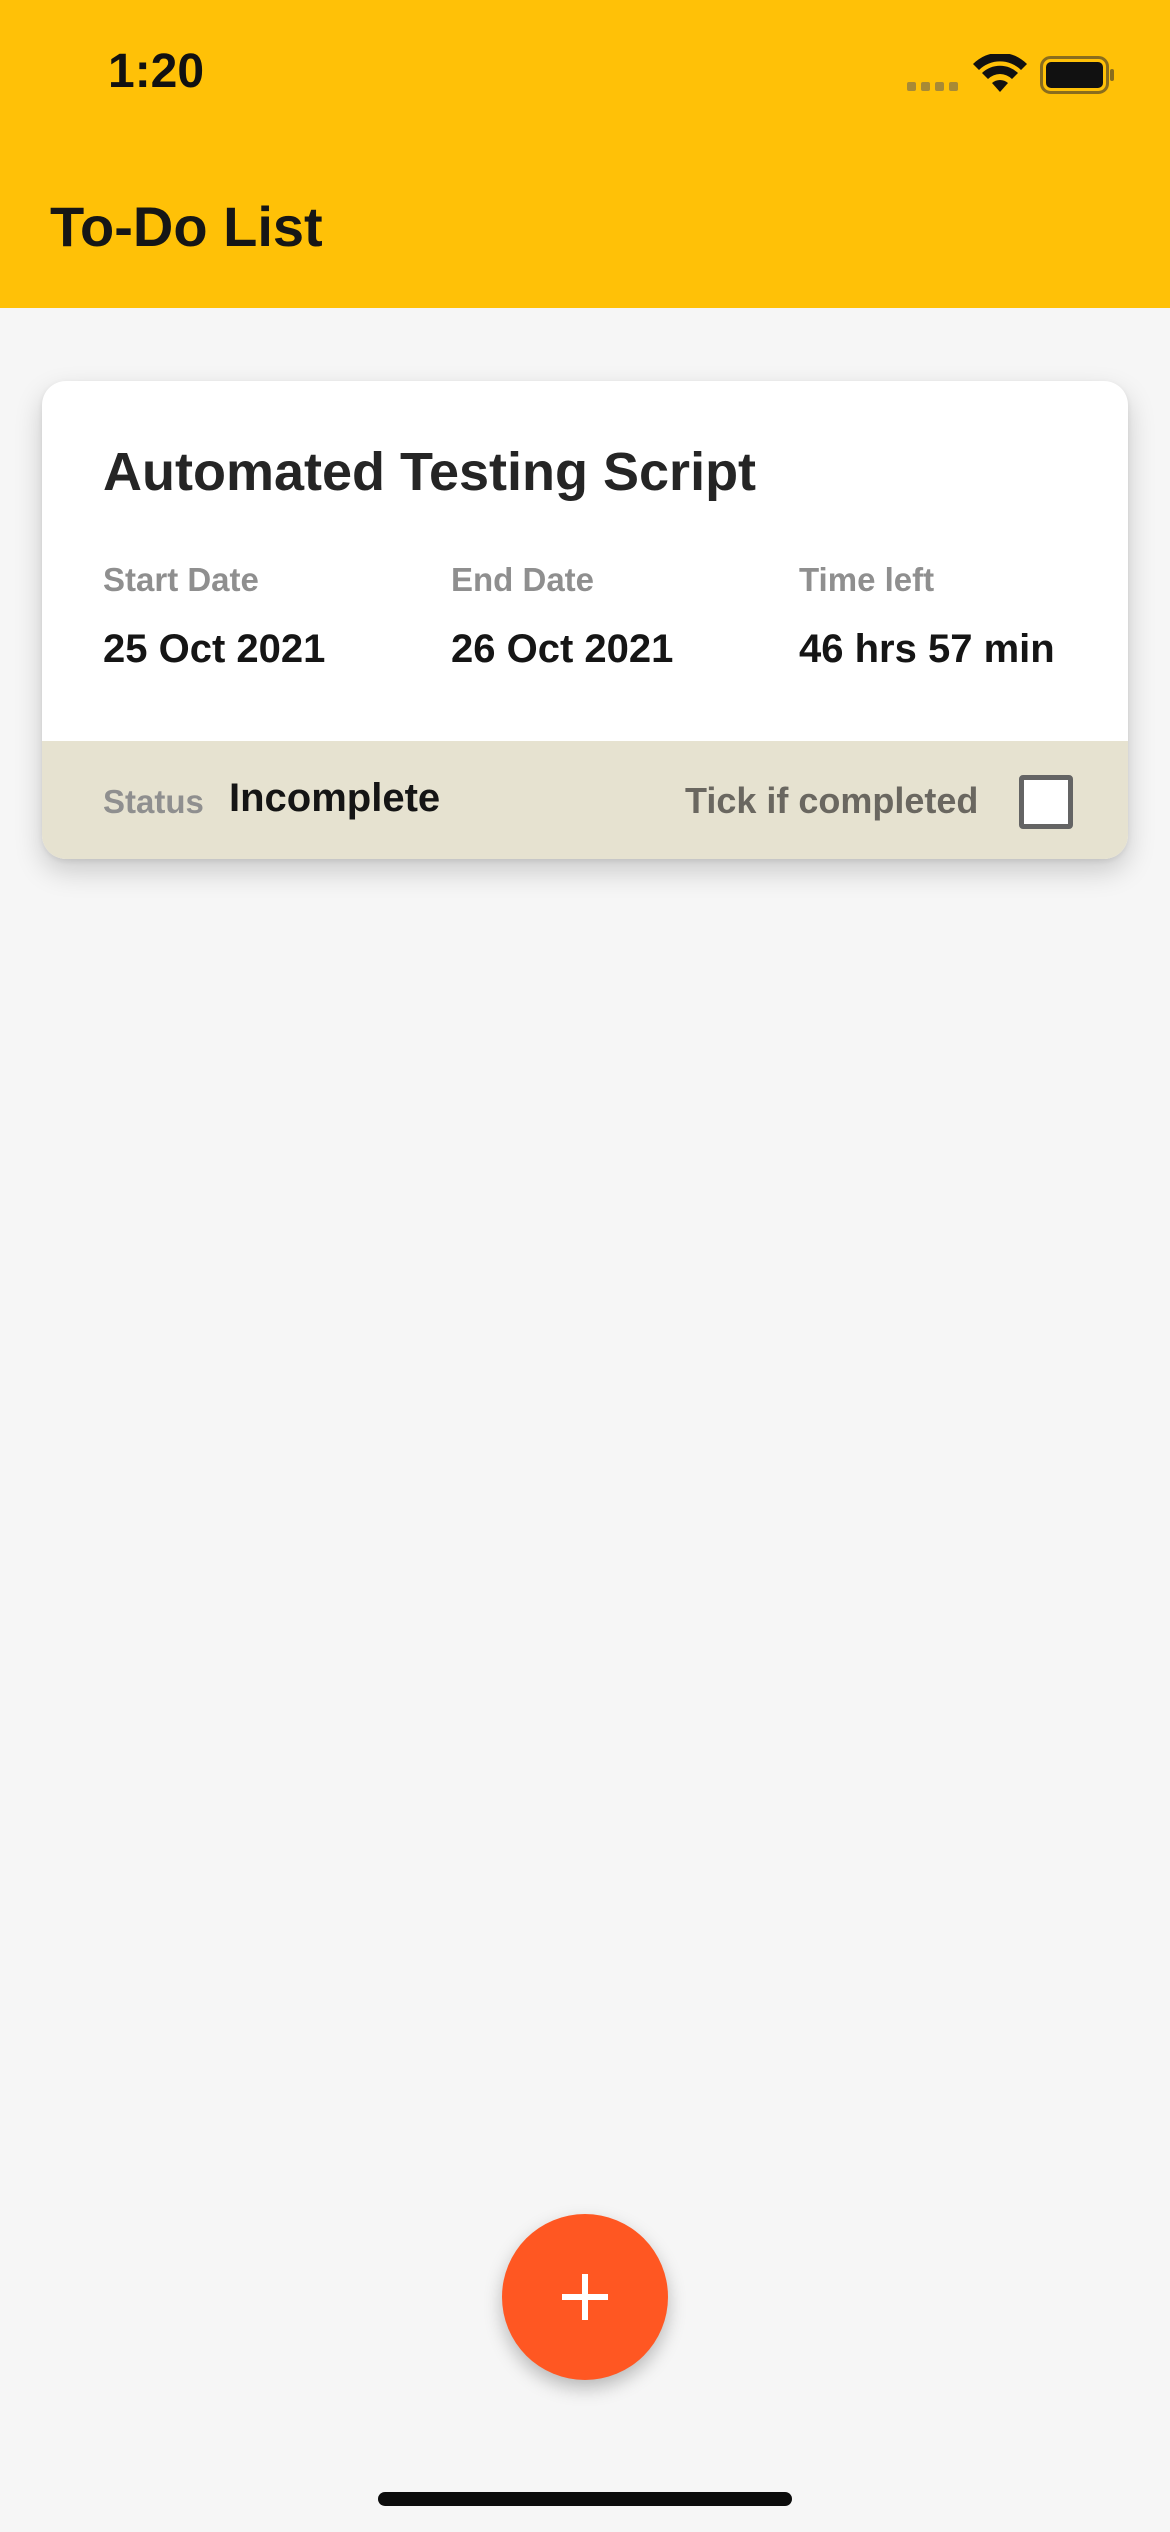  I want to click on time-left-label: Time left, so click(867, 579).